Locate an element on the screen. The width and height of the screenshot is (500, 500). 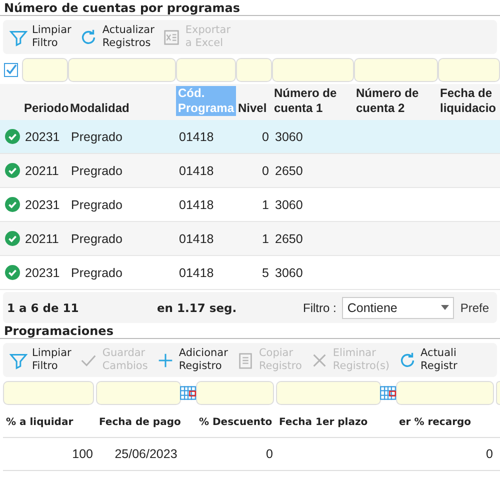
record-count: 1 a 6 de 11 is located at coordinates (43, 307).